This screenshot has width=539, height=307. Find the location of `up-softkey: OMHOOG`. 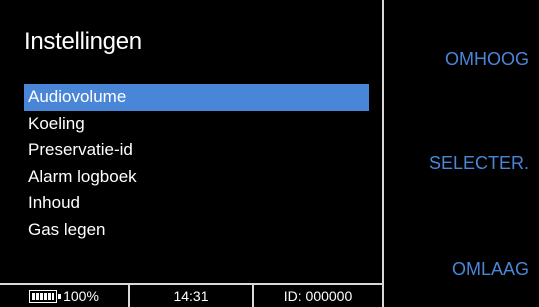

up-softkey: OMHOOG is located at coordinates (487, 59).